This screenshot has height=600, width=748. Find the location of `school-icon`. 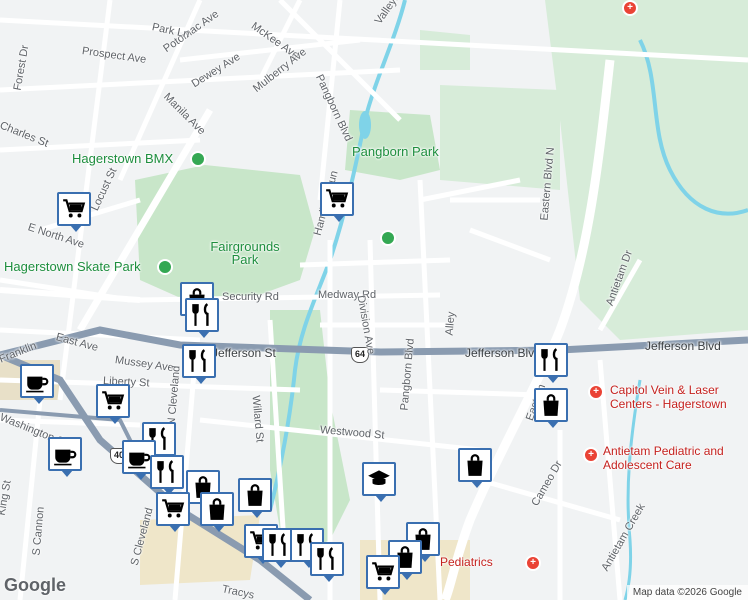

school-icon is located at coordinates (379, 479).